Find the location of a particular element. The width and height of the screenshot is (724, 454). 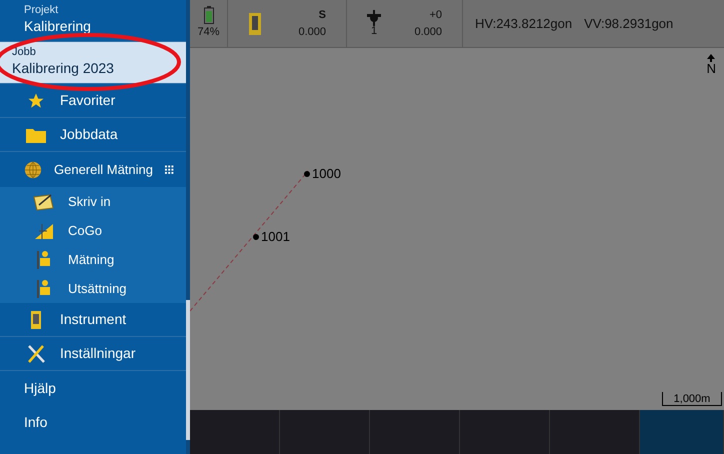

target-number: 1 is located at coordinates (374, 31).